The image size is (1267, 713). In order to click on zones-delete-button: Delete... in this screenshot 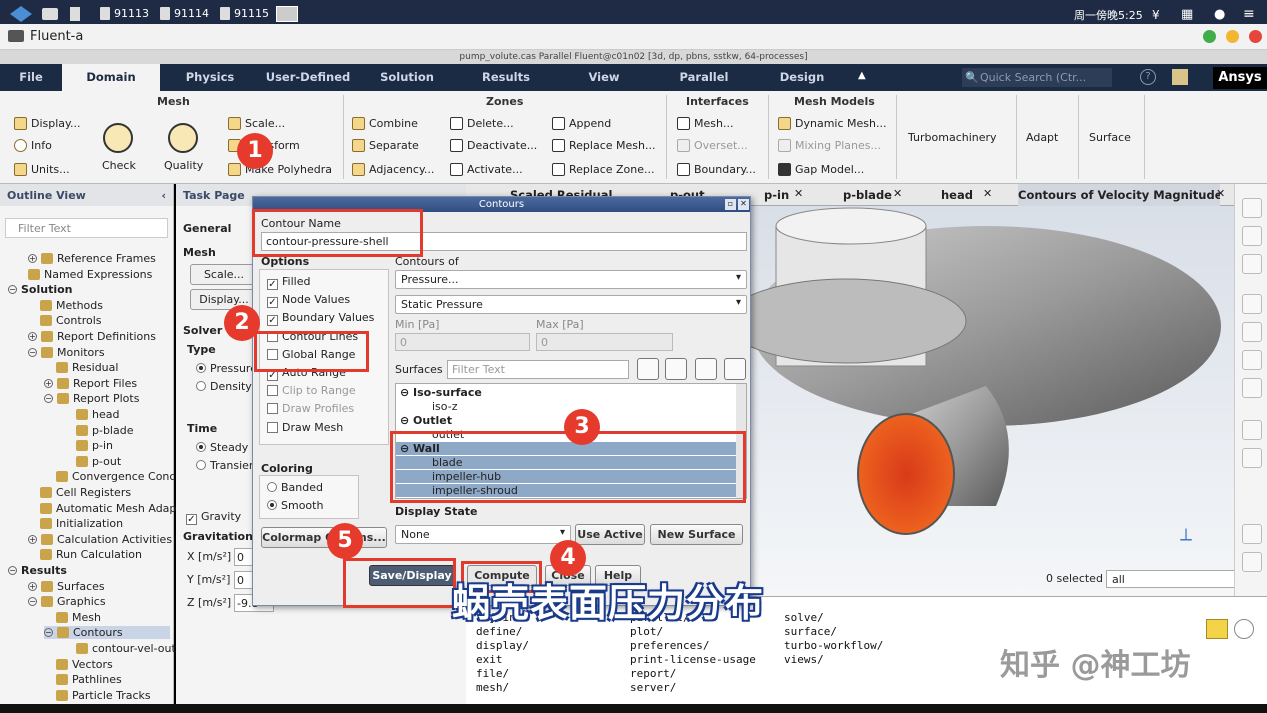, I will do `click(482, 123)`.